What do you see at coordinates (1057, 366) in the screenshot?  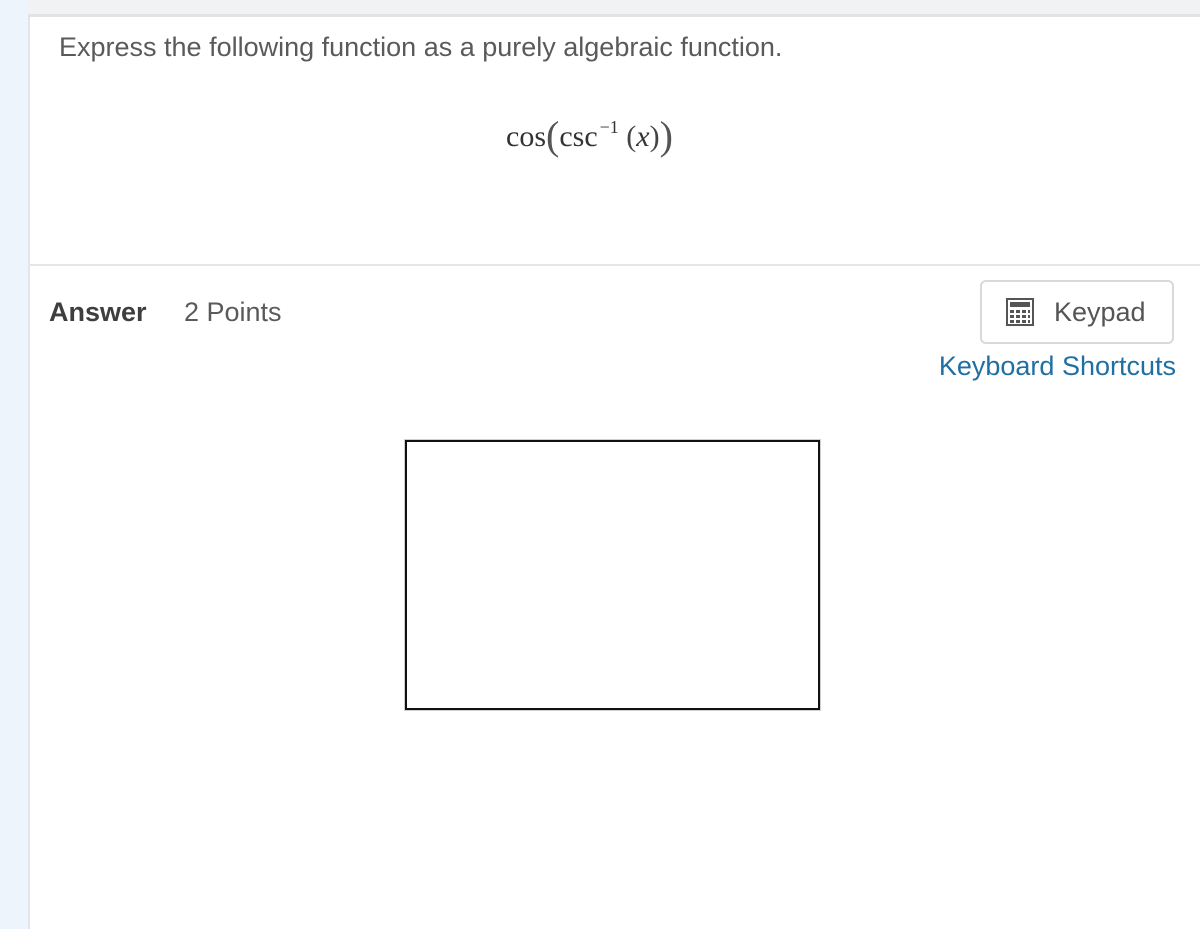 I see `keyboard-shortcuts-link: Keyboard Shortcuts` at bounding box center [1057, 366].